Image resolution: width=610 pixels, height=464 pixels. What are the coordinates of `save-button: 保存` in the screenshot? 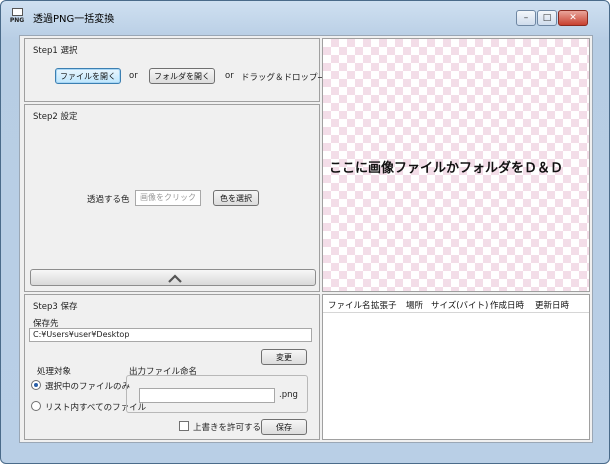 It's located at (284, 427).